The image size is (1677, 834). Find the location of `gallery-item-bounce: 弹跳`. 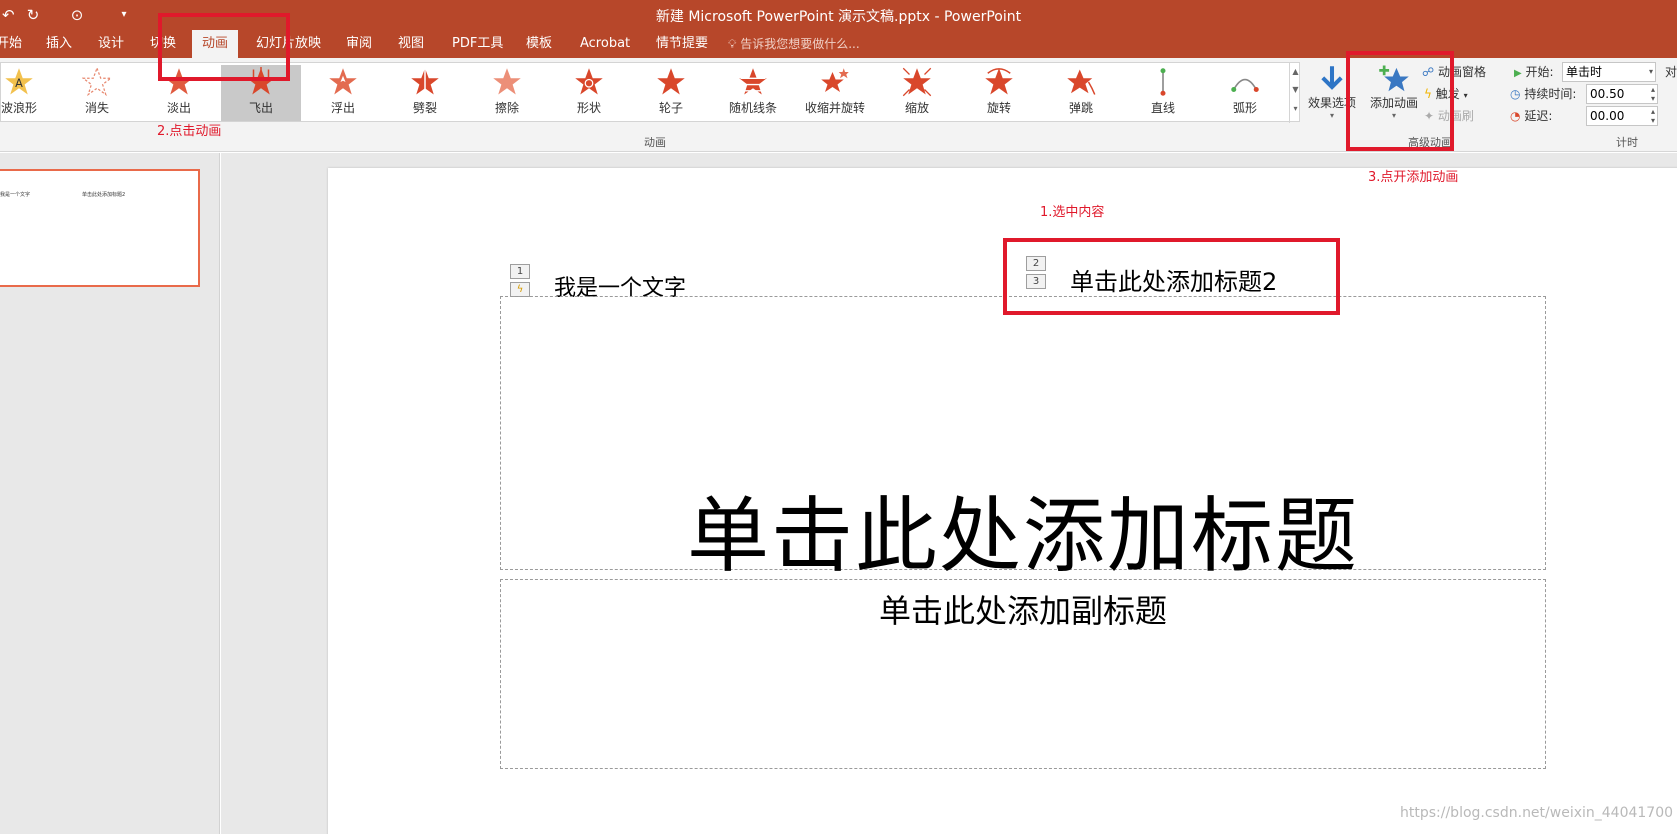

gallery-item-bounce: 弹跳 is located at coordinates (1081, 93).